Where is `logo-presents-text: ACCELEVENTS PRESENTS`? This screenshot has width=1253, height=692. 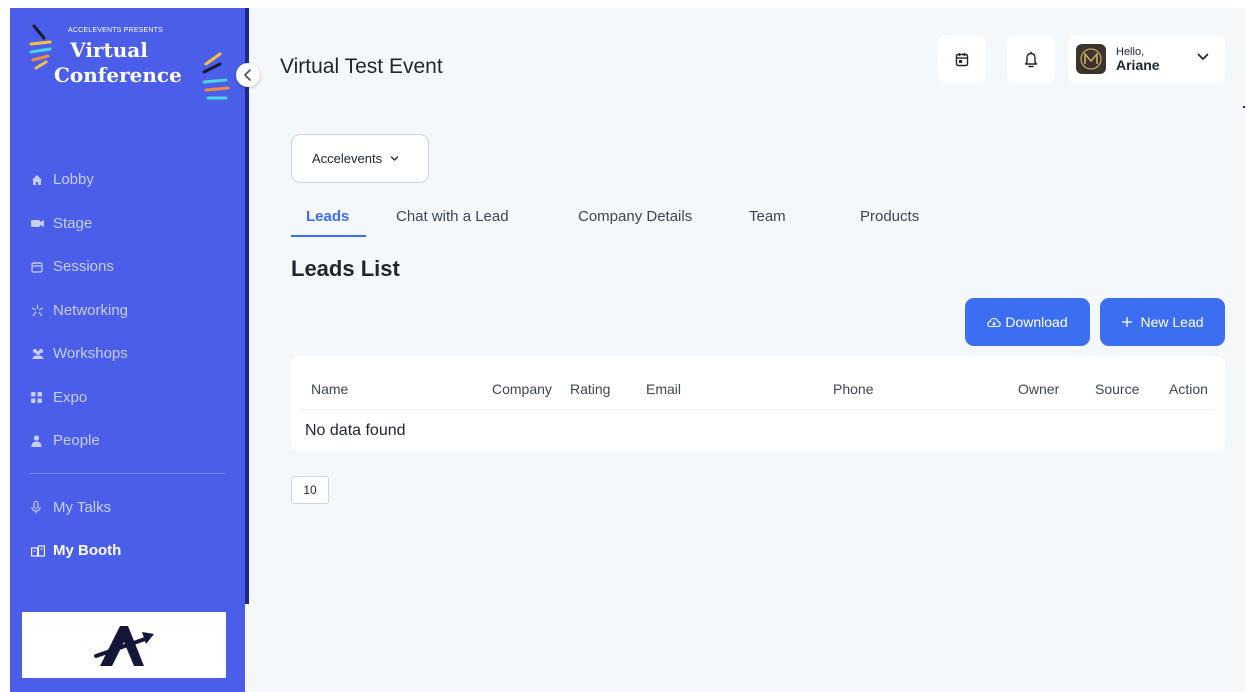 logo-presents-text: ACCELEVENTS PRESENTS is located at coordinates (116, 30).